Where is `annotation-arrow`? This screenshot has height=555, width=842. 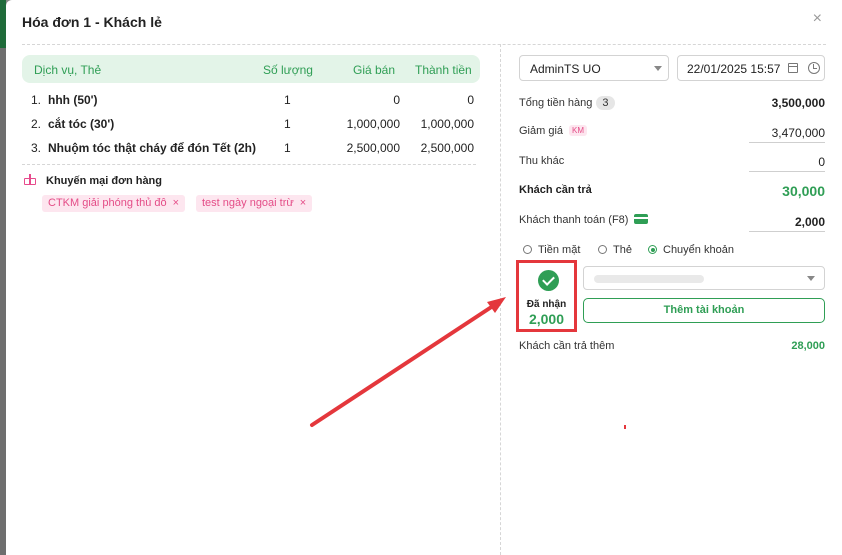
annotation-arrow is located at coordinates (408, 362).